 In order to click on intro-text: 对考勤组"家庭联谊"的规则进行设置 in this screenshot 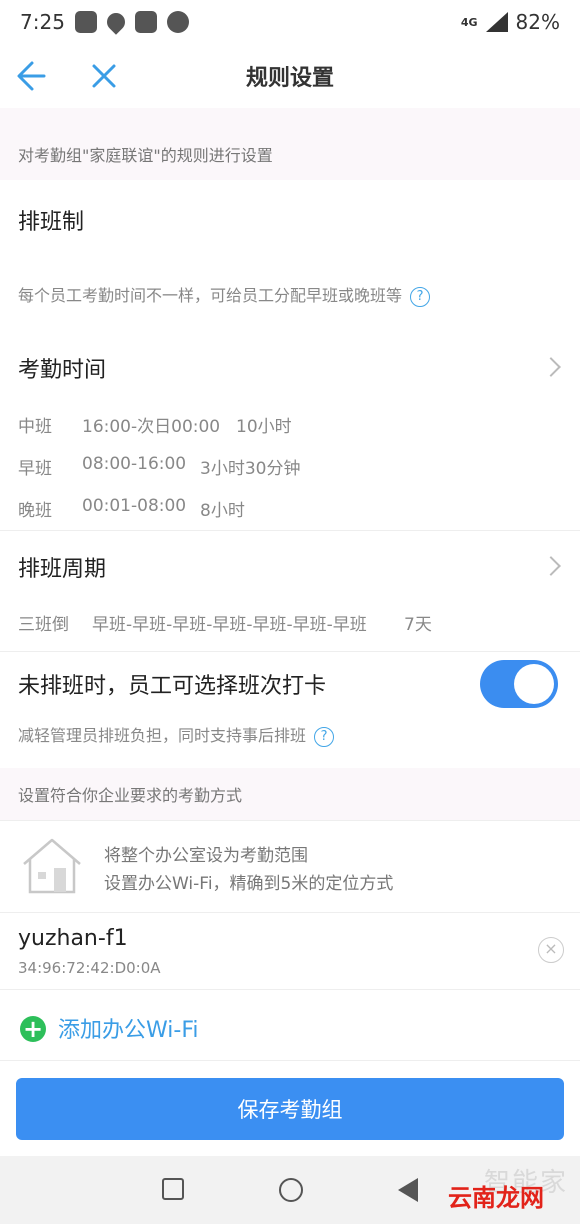, I will do `click(290, 144)`.